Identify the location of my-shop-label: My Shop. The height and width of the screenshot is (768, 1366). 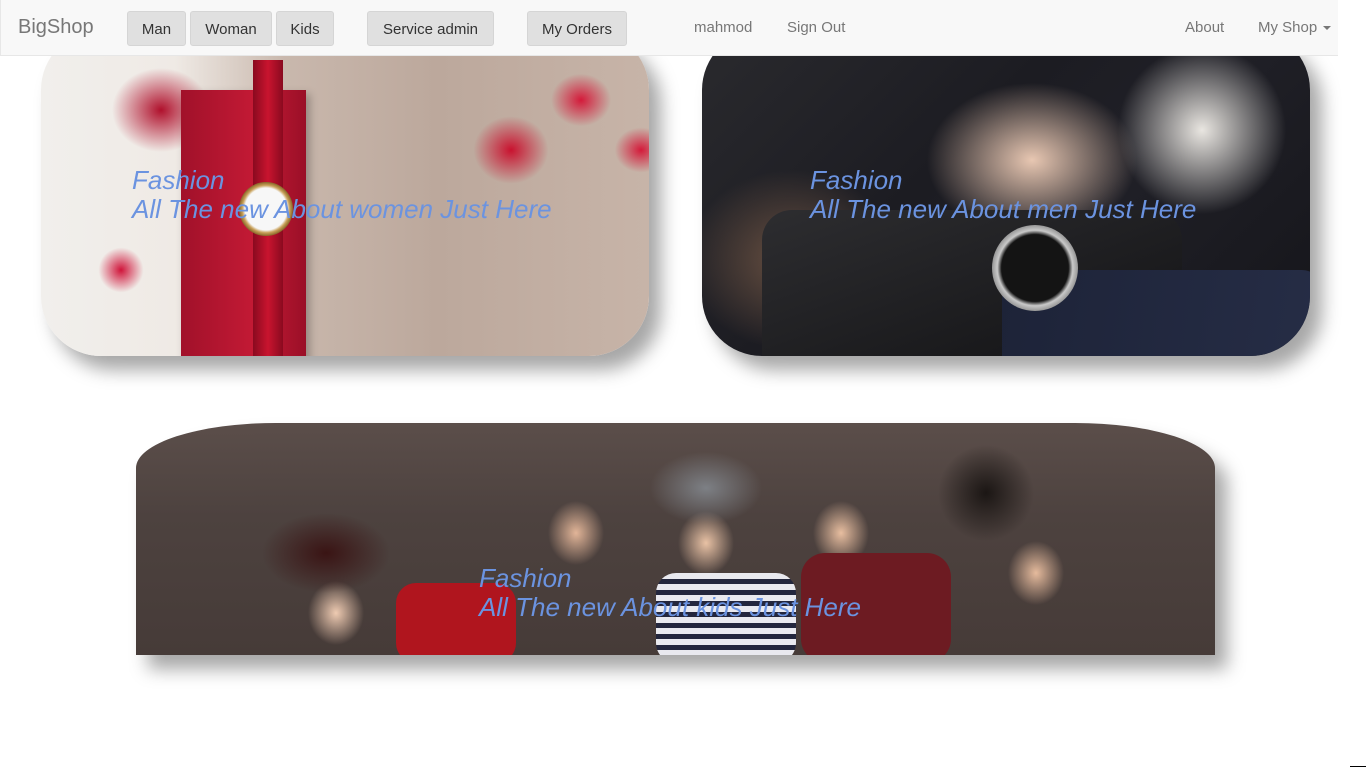
(1288, 27).